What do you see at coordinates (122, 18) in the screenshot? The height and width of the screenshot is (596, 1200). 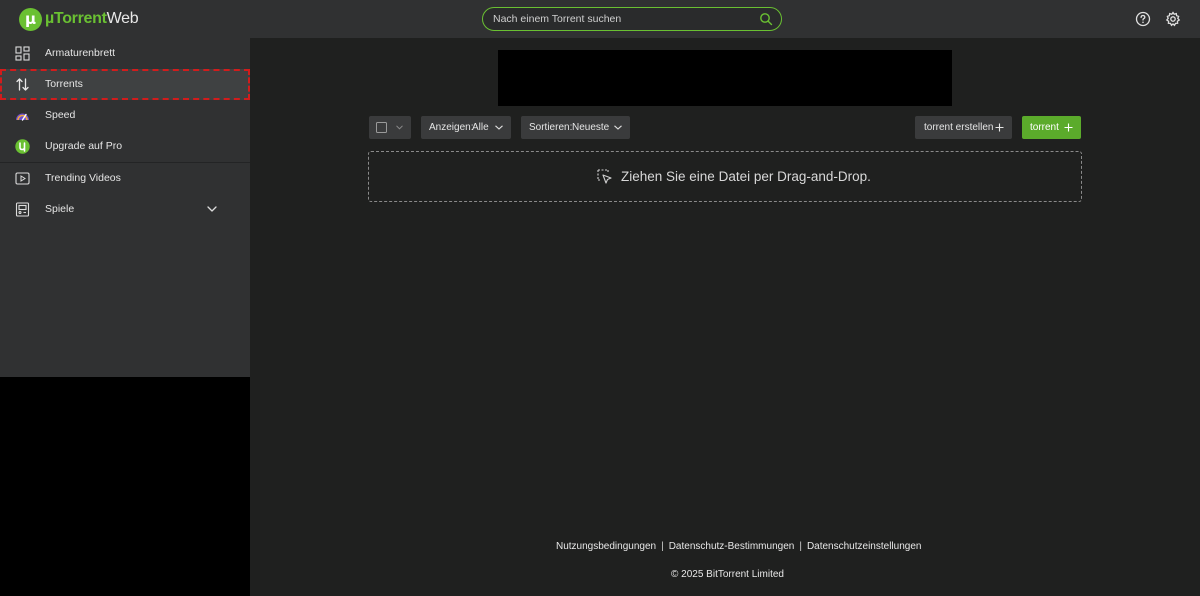 I see `brand-suffix: Web` at bounding box center [122, 18].